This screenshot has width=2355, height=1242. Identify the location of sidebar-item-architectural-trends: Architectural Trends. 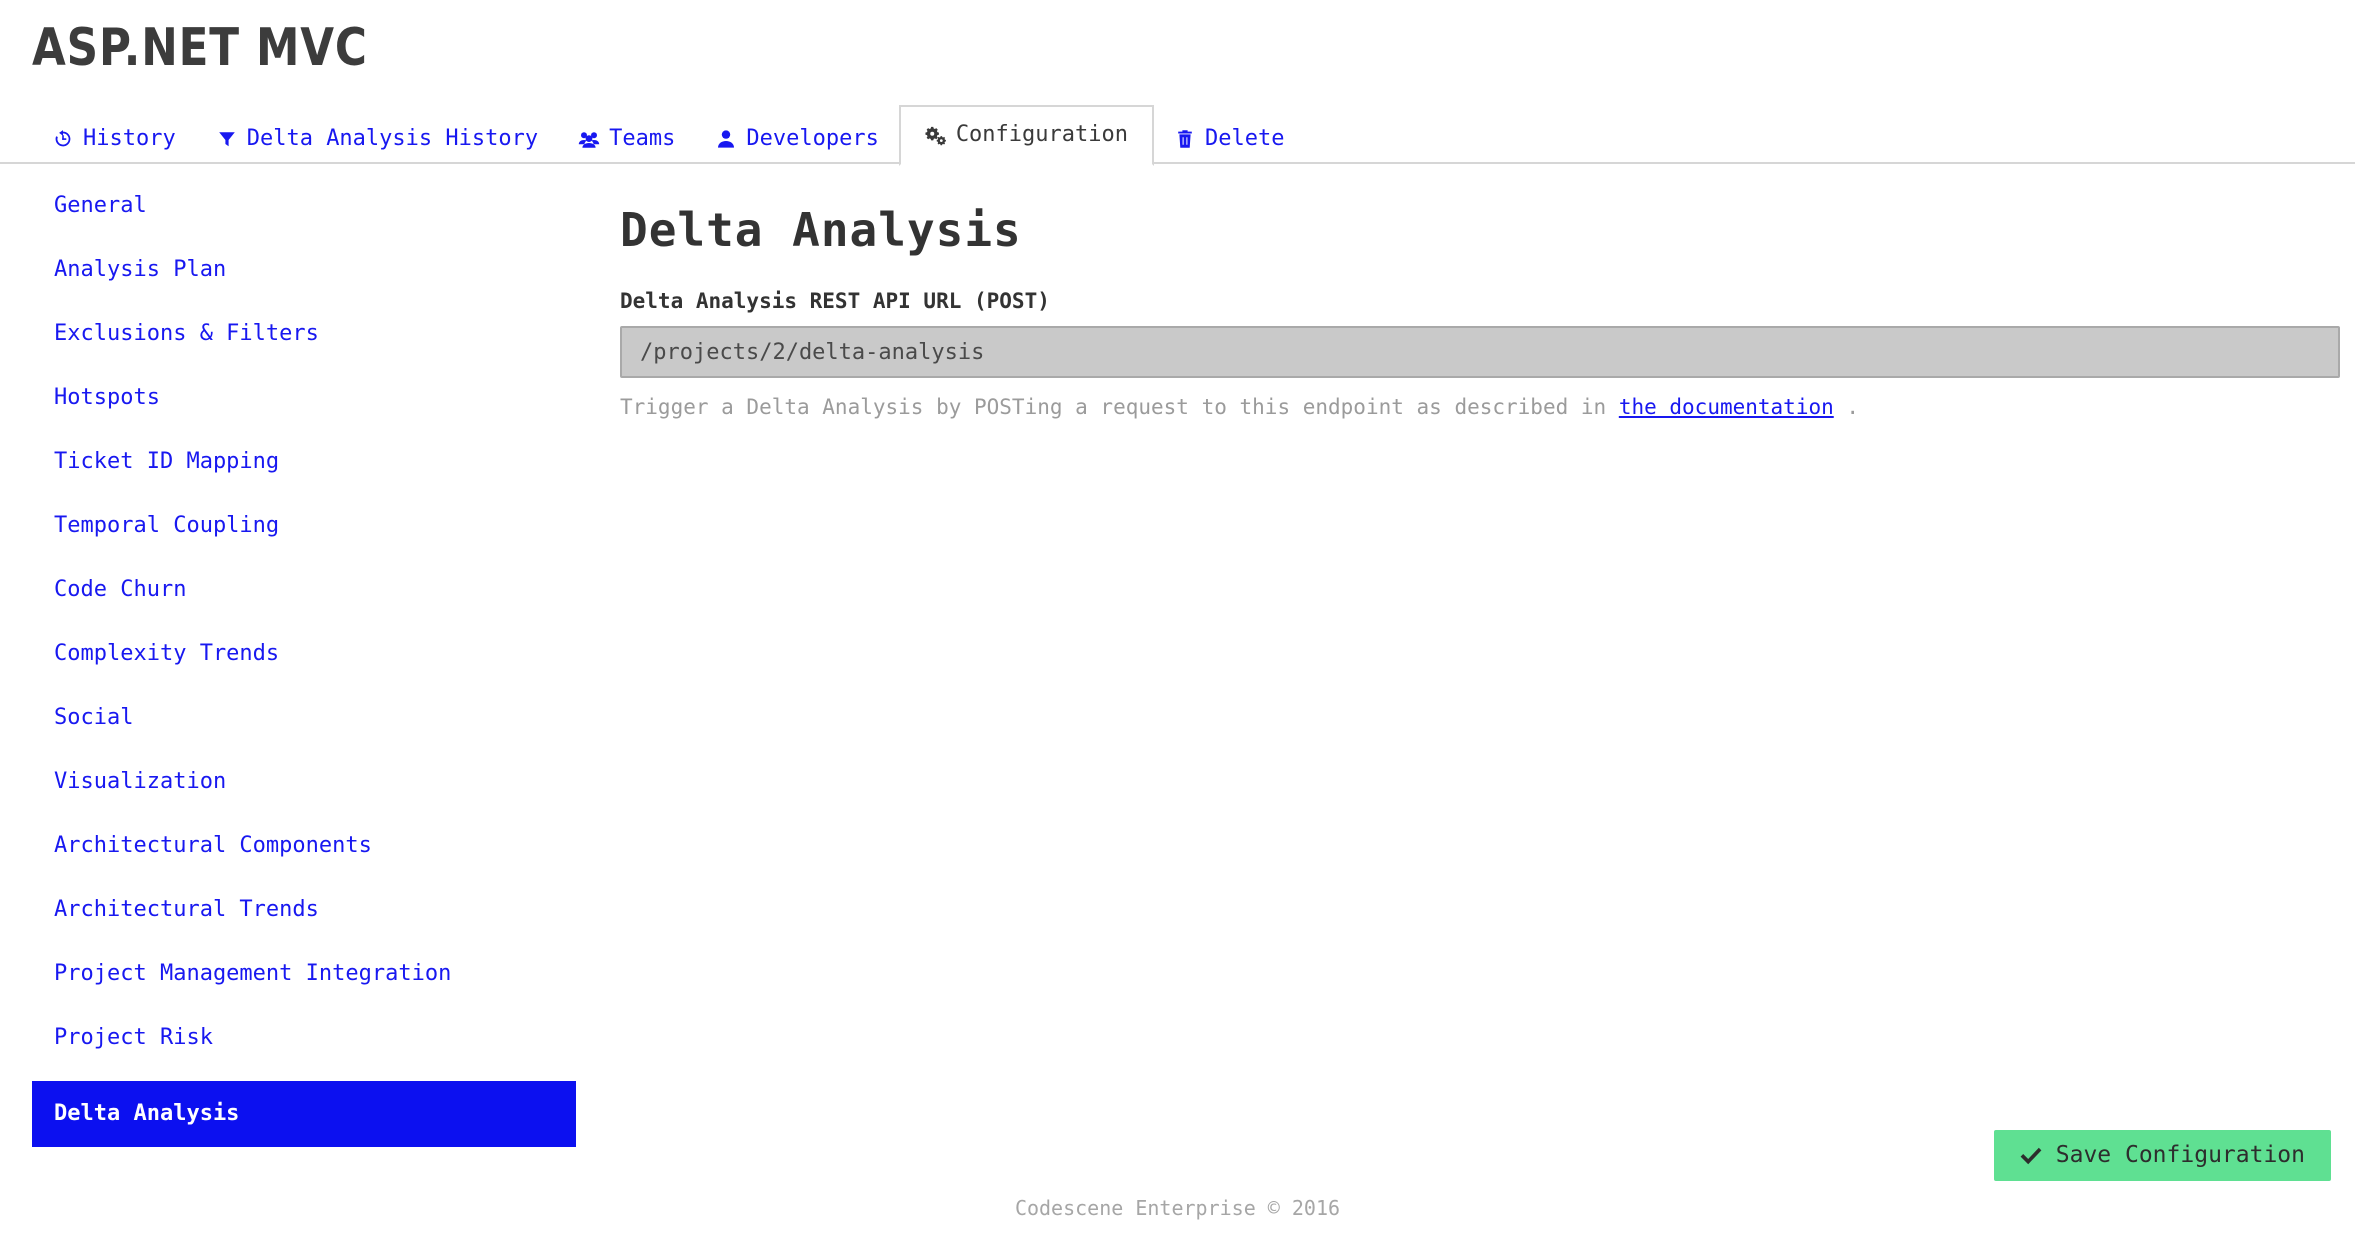
(300, 910).